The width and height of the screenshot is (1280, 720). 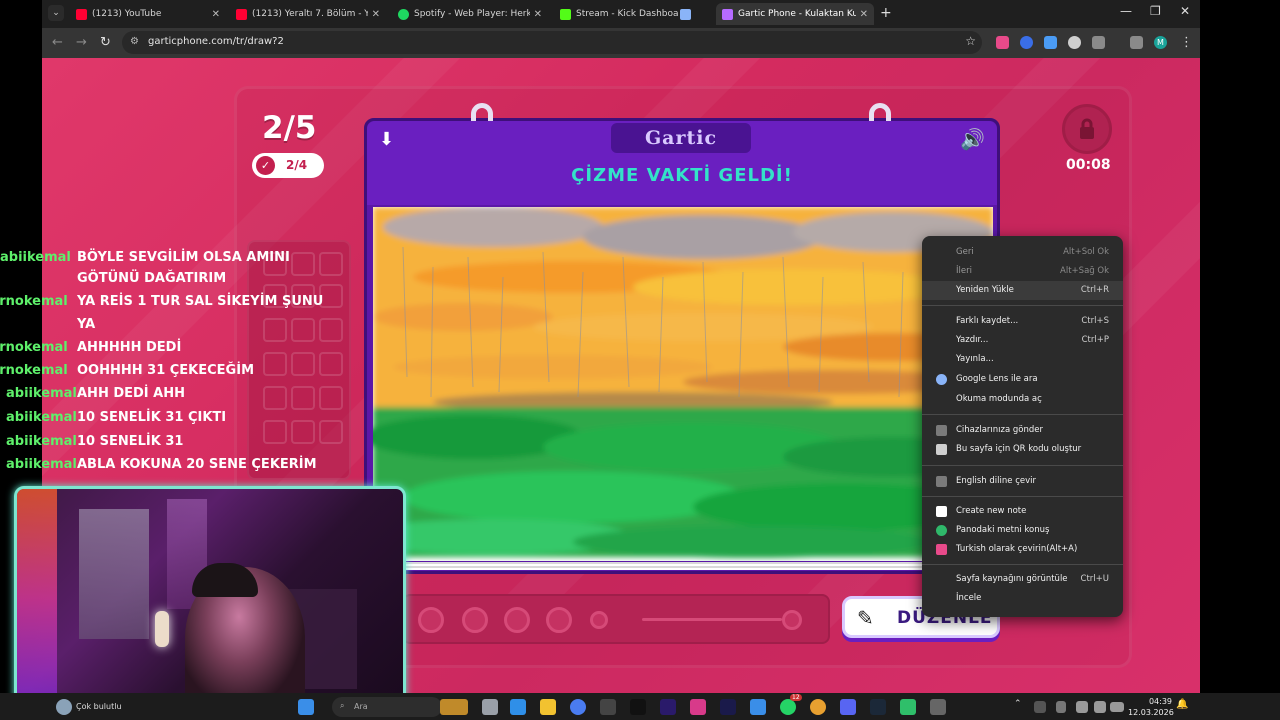 What do you see at coordinates (148, 14) in the screenshot?
I see `tab-youtube: (1213) YouTube ✕` at bounding box center [148, 14].